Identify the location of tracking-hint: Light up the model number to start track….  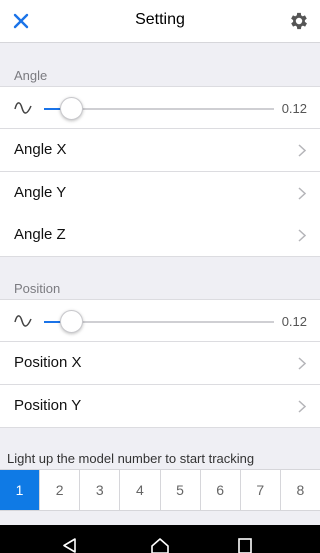
(131, 458).